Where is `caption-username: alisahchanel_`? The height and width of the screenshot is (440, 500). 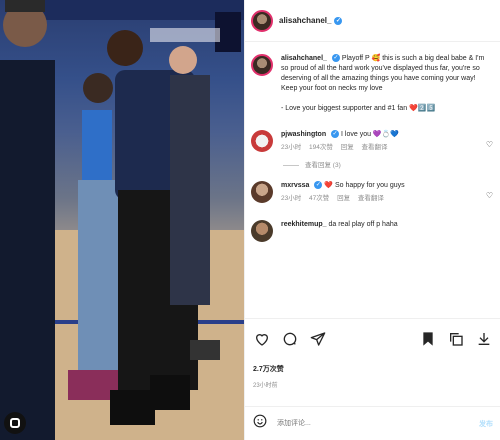
caption-username: alisahchanel_ is located at coordinates (304, 58).